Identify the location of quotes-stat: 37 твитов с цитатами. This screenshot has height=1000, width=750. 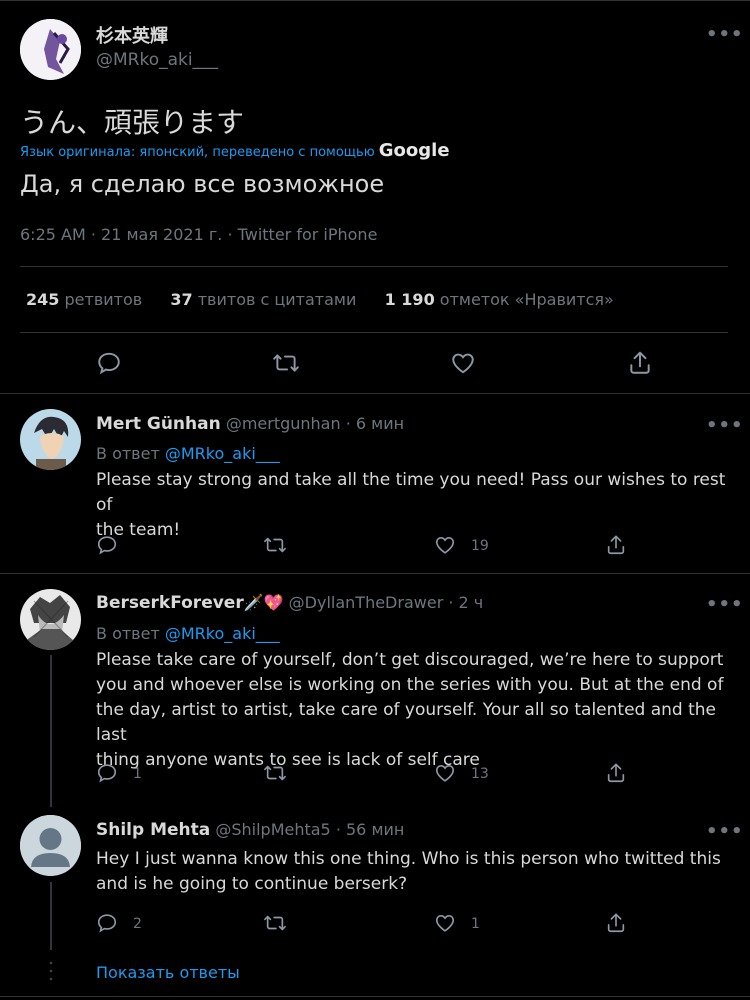
(263, 299).